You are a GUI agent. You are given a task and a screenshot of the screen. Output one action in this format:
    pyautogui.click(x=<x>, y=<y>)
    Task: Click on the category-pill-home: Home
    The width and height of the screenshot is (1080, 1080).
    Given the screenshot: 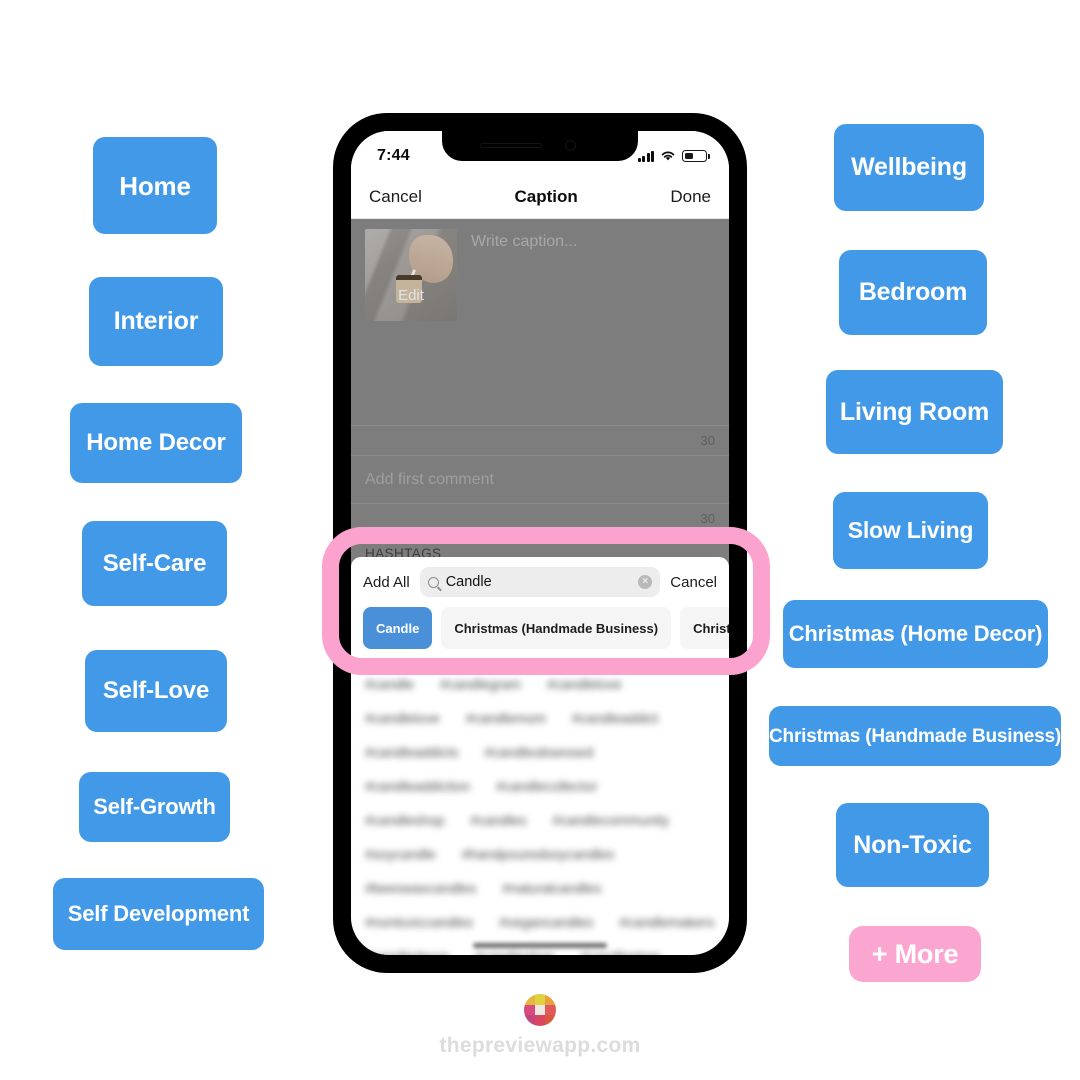 What is the action you would take?
    pyautogui.click(x=155, y=185)
    